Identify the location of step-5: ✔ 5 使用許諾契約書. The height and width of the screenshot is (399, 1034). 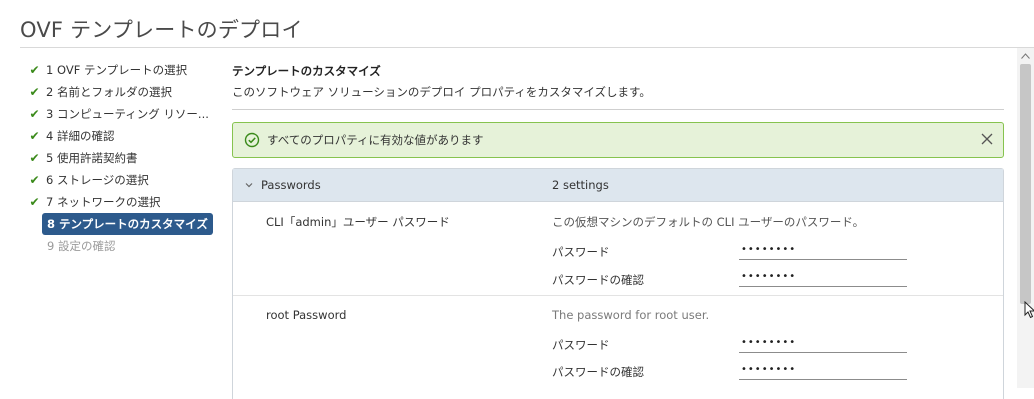
(123, 158).